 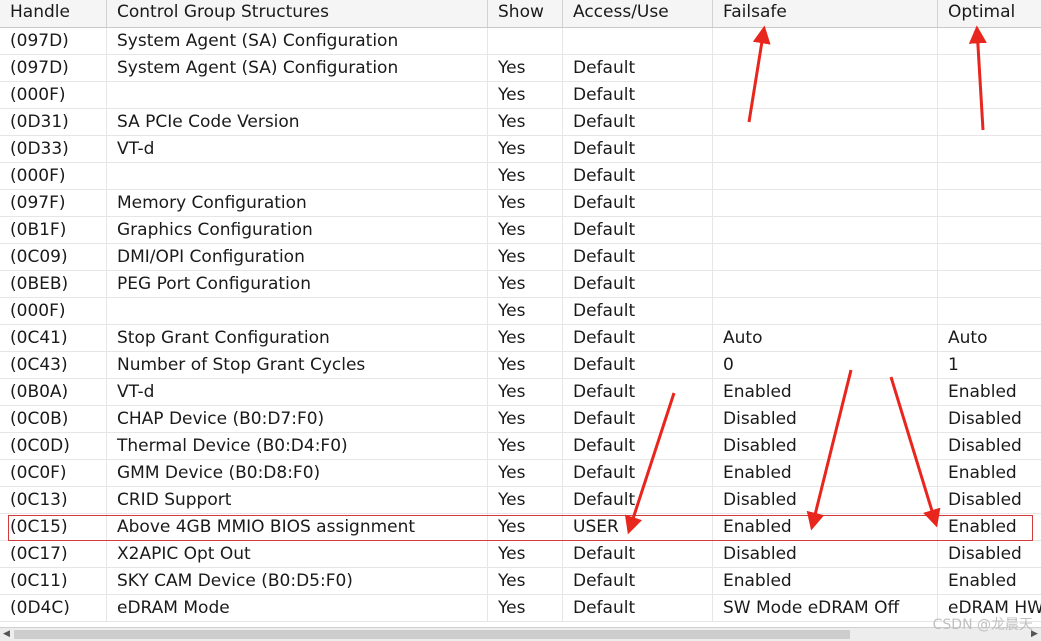 I want to click on table-row: (097D) System Agent (SA) Configuration, so click(x=520, y=41).